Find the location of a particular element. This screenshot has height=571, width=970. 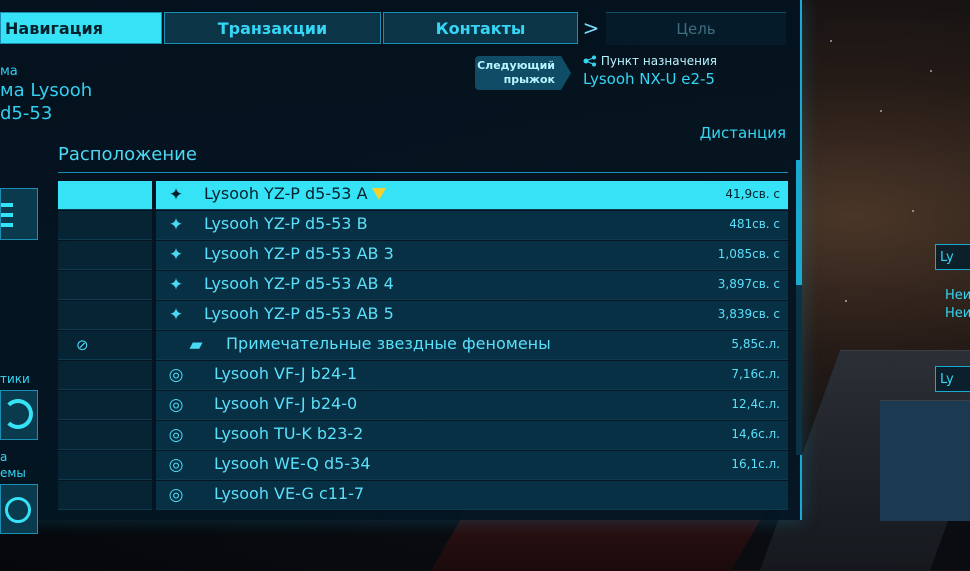

list-row: ◎ Lysooh WE-Q d5-34 16,1с.л. is located at coordinates (423, 465).